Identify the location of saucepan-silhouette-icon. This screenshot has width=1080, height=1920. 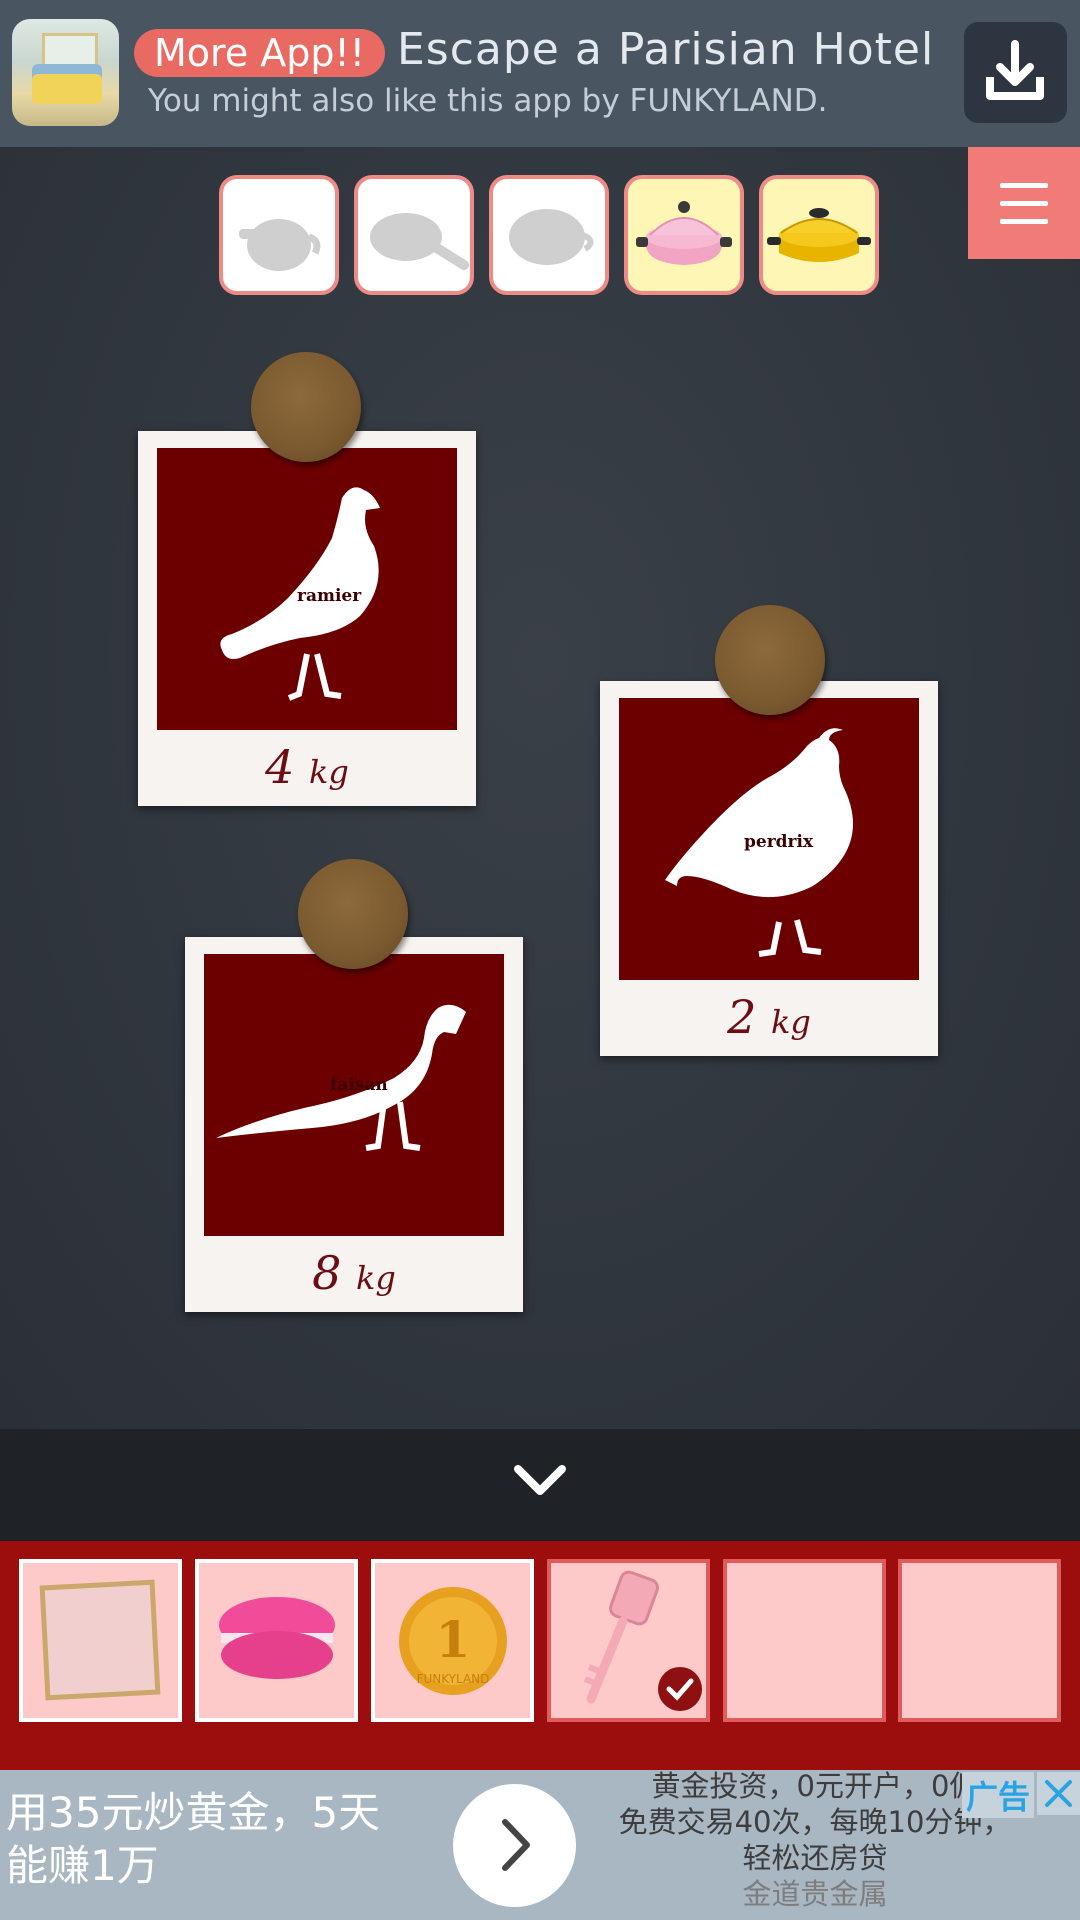
(551, 237).